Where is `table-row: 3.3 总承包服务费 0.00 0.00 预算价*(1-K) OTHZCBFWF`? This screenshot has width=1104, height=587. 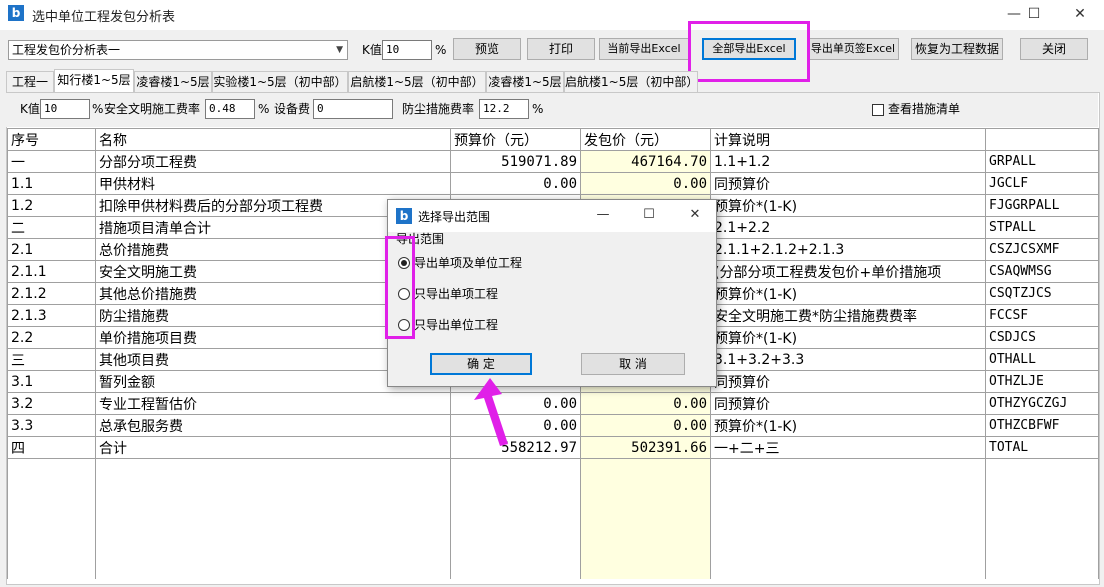
table-row: 3.3 总承包服务费 0.00 0.00 预算价*(1-K) OTHZCBFWF is located at coordinates (553, 425).